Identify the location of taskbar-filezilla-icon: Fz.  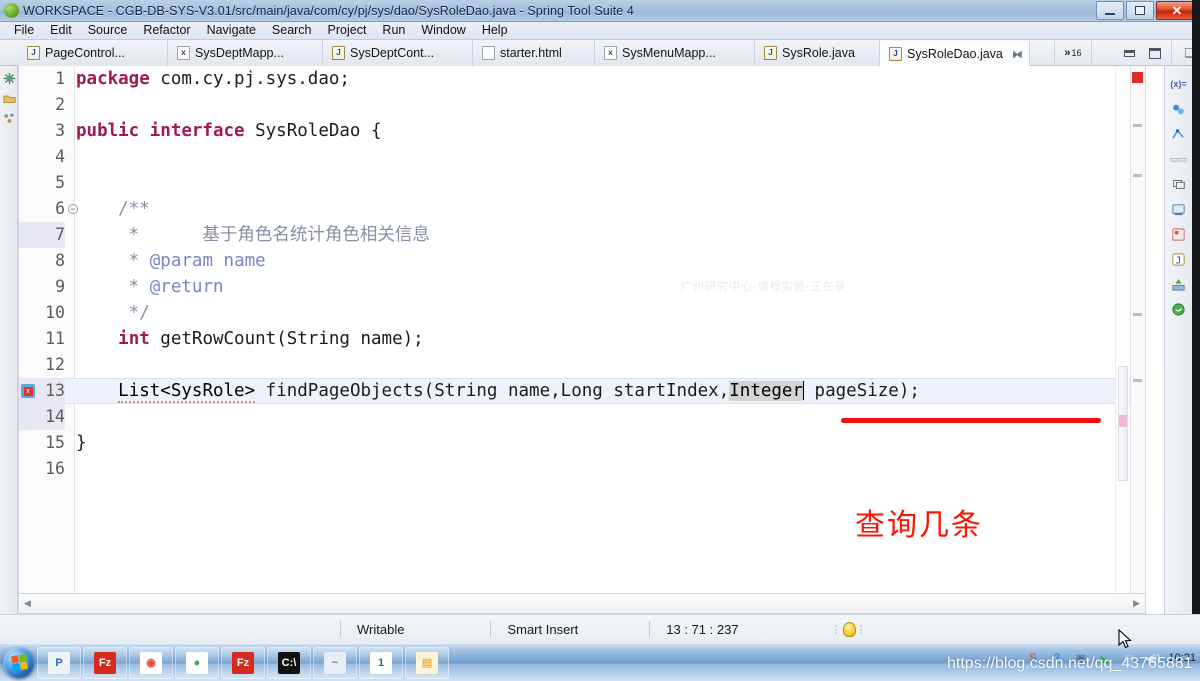
(105, 662).